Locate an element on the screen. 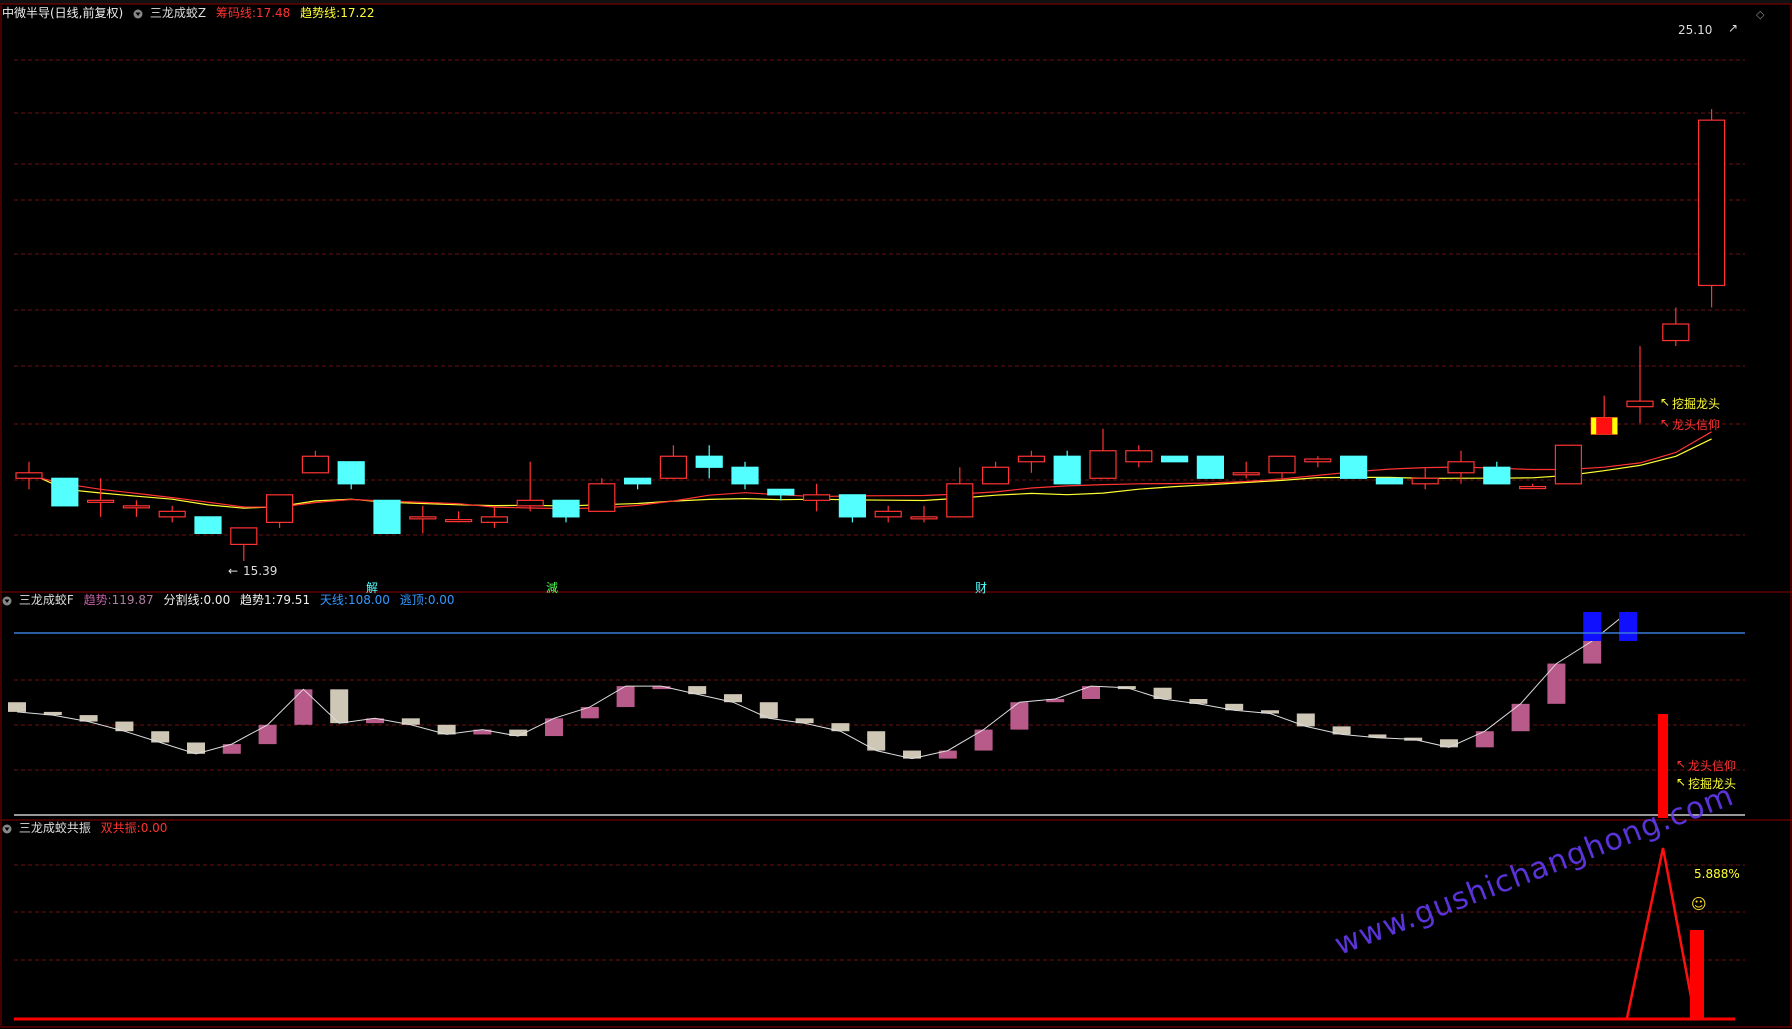  escape-top-cap is located at coordinates (1628, 626).